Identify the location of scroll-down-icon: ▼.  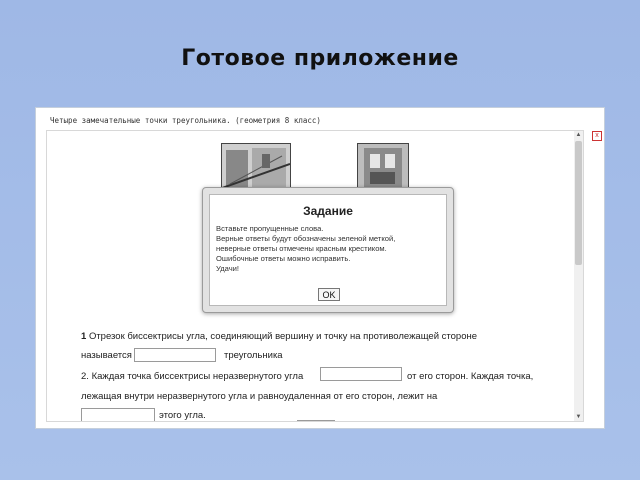
(578, 417).